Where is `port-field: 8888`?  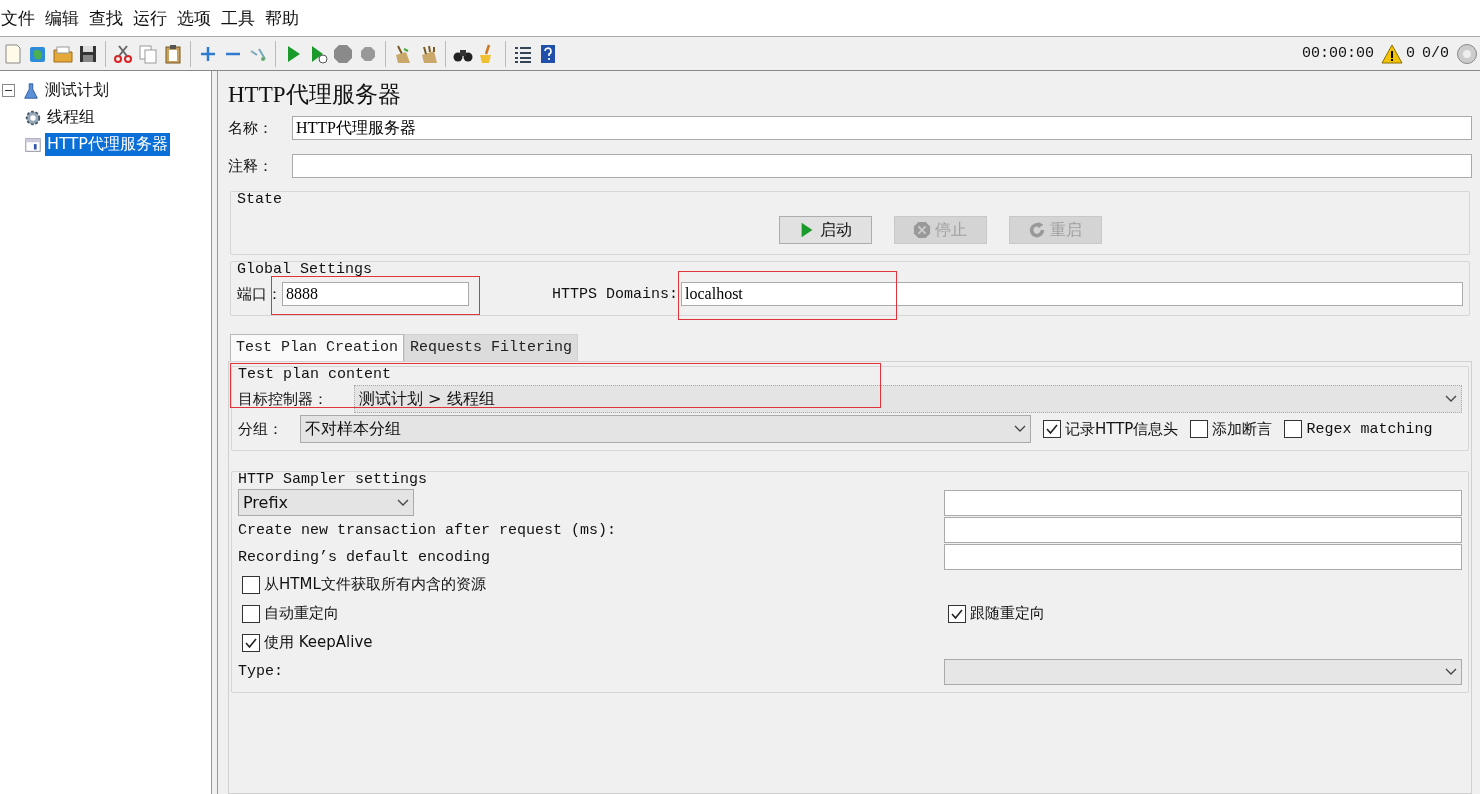 port-field: 8888 is located at coordinates (375, 294).